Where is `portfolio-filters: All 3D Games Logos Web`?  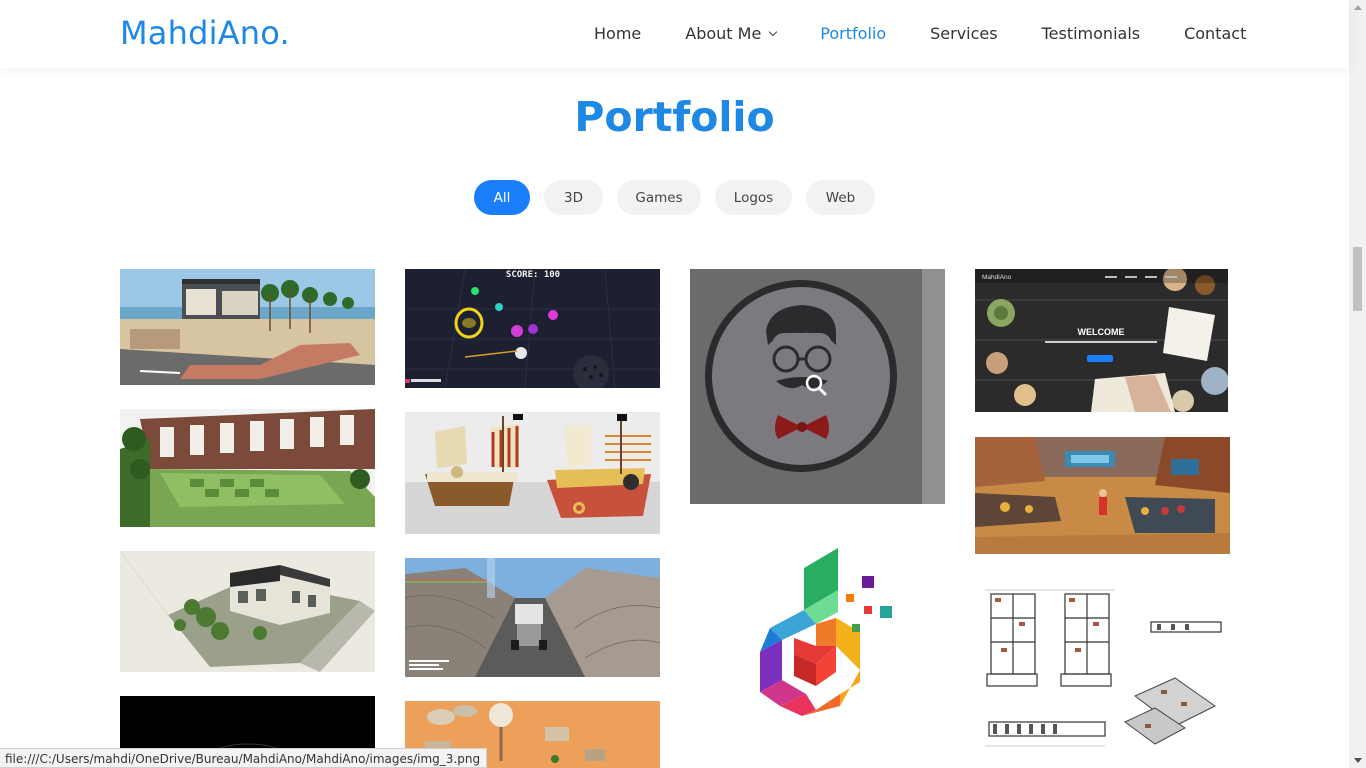 portfolio-filters: All 3D Games Logos Web is located at coordinates (681, 197).